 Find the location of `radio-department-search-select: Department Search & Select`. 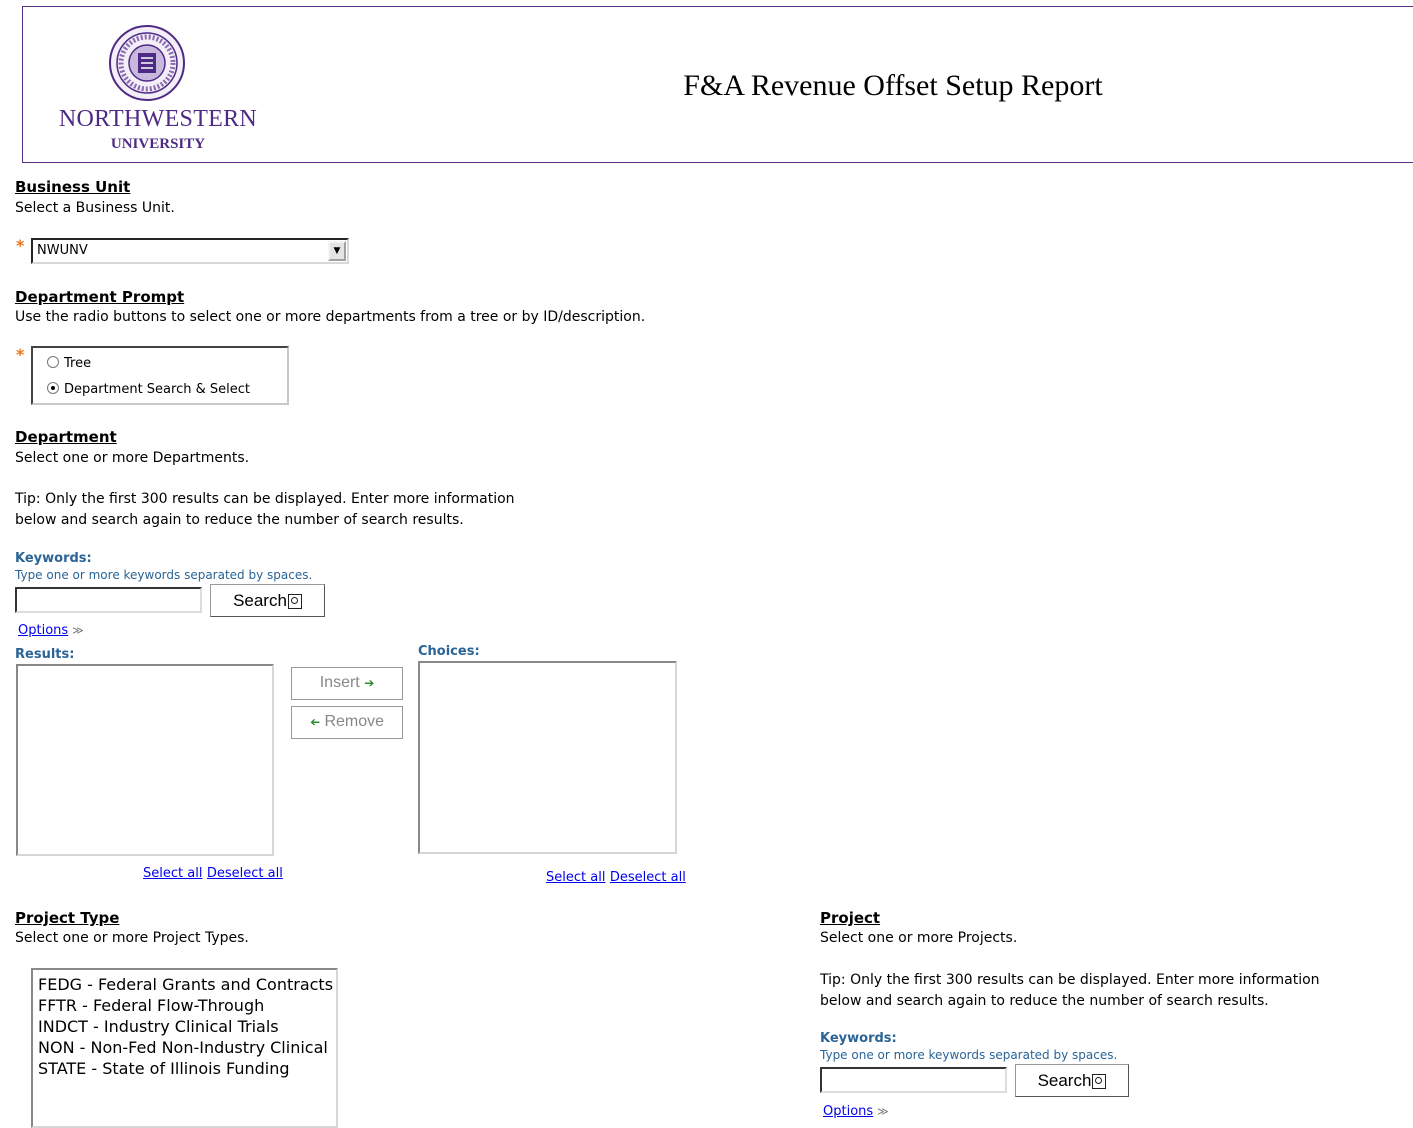

radio-department-search-select: Department Search & Select is located at coordinates (148, 389).